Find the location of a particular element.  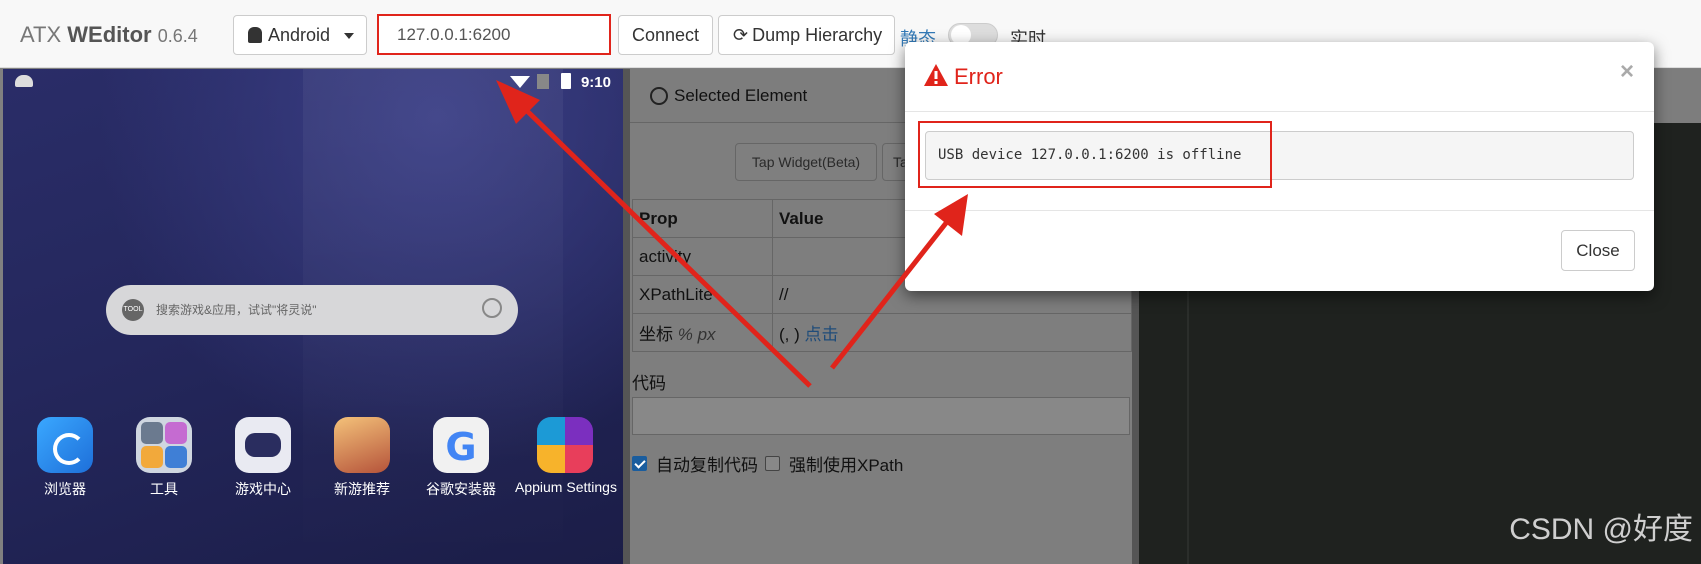

device-serial-input: 127.0.0.1:6200 is located at coordinates (494, 34).